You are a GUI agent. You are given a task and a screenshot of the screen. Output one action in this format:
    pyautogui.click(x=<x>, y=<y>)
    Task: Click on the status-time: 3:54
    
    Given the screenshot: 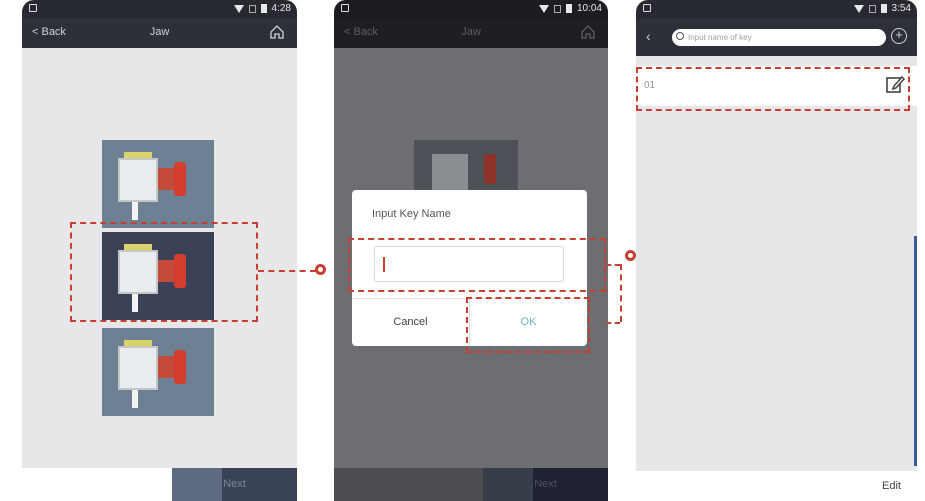 What is the action you would take?
    pyautogui.click(x=901, y=8)
    